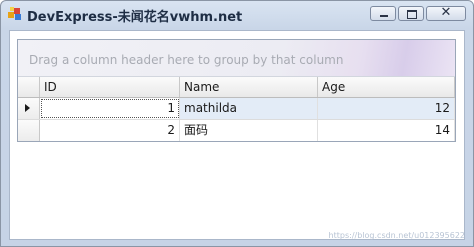  What do you see at coordinates (249, 108) in the screenshot?
I see `cell-name: mathilda` at bounding box center [249, 108].